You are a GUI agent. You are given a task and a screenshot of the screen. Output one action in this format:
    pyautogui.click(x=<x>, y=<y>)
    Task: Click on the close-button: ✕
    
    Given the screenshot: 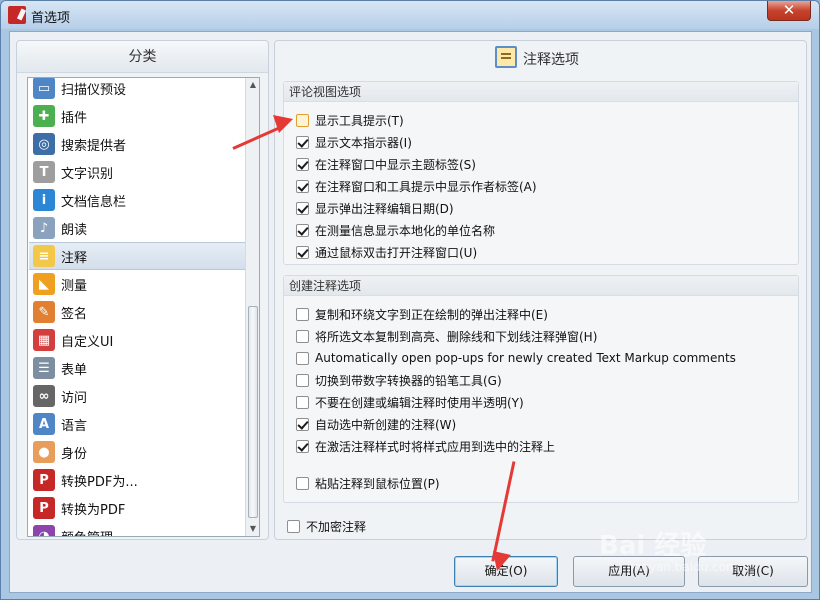 What is the action you would take?
    pyautogui.click(x=789, y=11)
    